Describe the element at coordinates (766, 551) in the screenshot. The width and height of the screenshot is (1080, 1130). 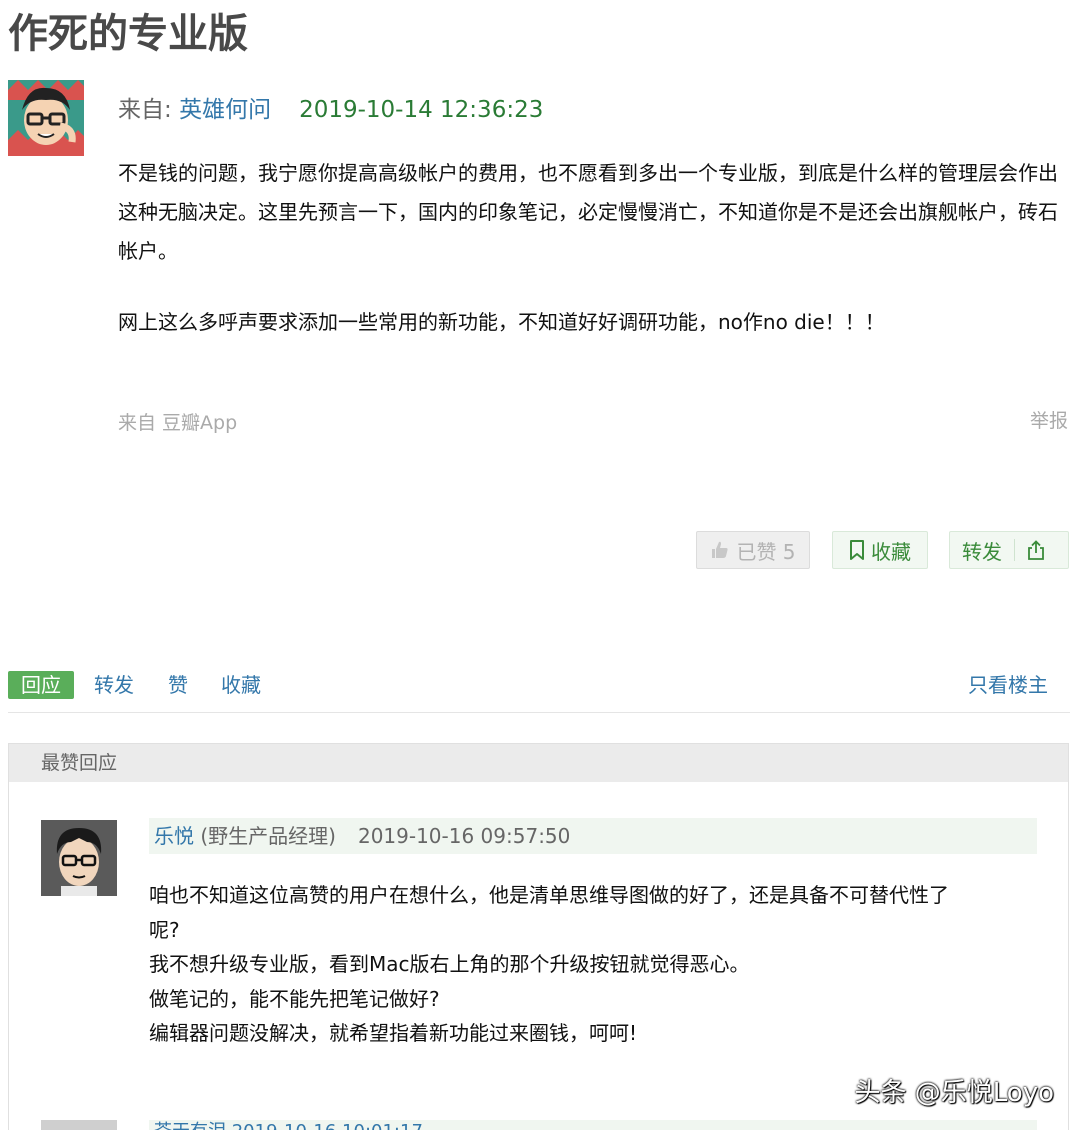
I see `like-button-label: 已赞 5` at that location.